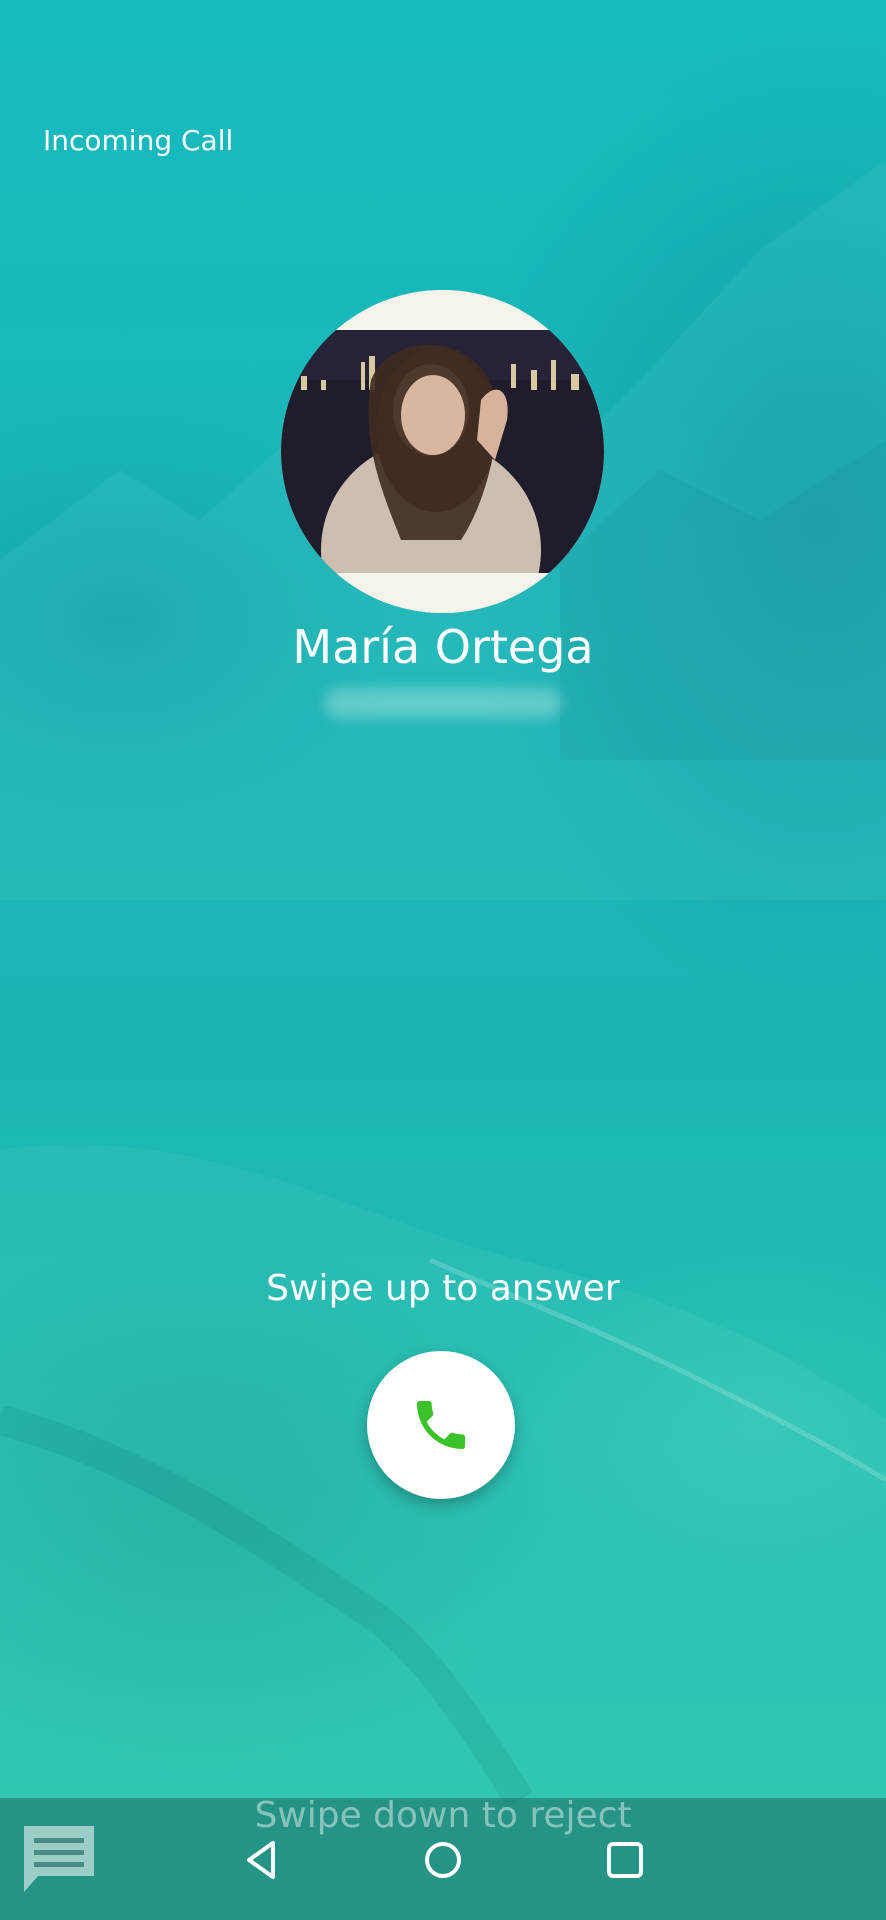 This screenshot has height=1920, width=886. I want to click on swipe-down-hint: Swipe down to reject, so click(443, 1815).